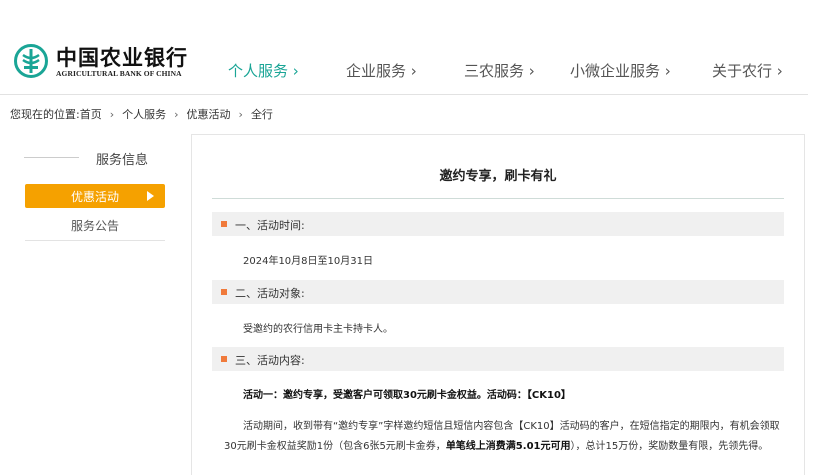  What do you see at coordinates (407, 395) in the screenshot?
I see `activity-one-heading: 活动一：邀约专享，受邀客户可领取30元刷卡金权益。活动码：【CK10】` at bounding box center [407, 395].